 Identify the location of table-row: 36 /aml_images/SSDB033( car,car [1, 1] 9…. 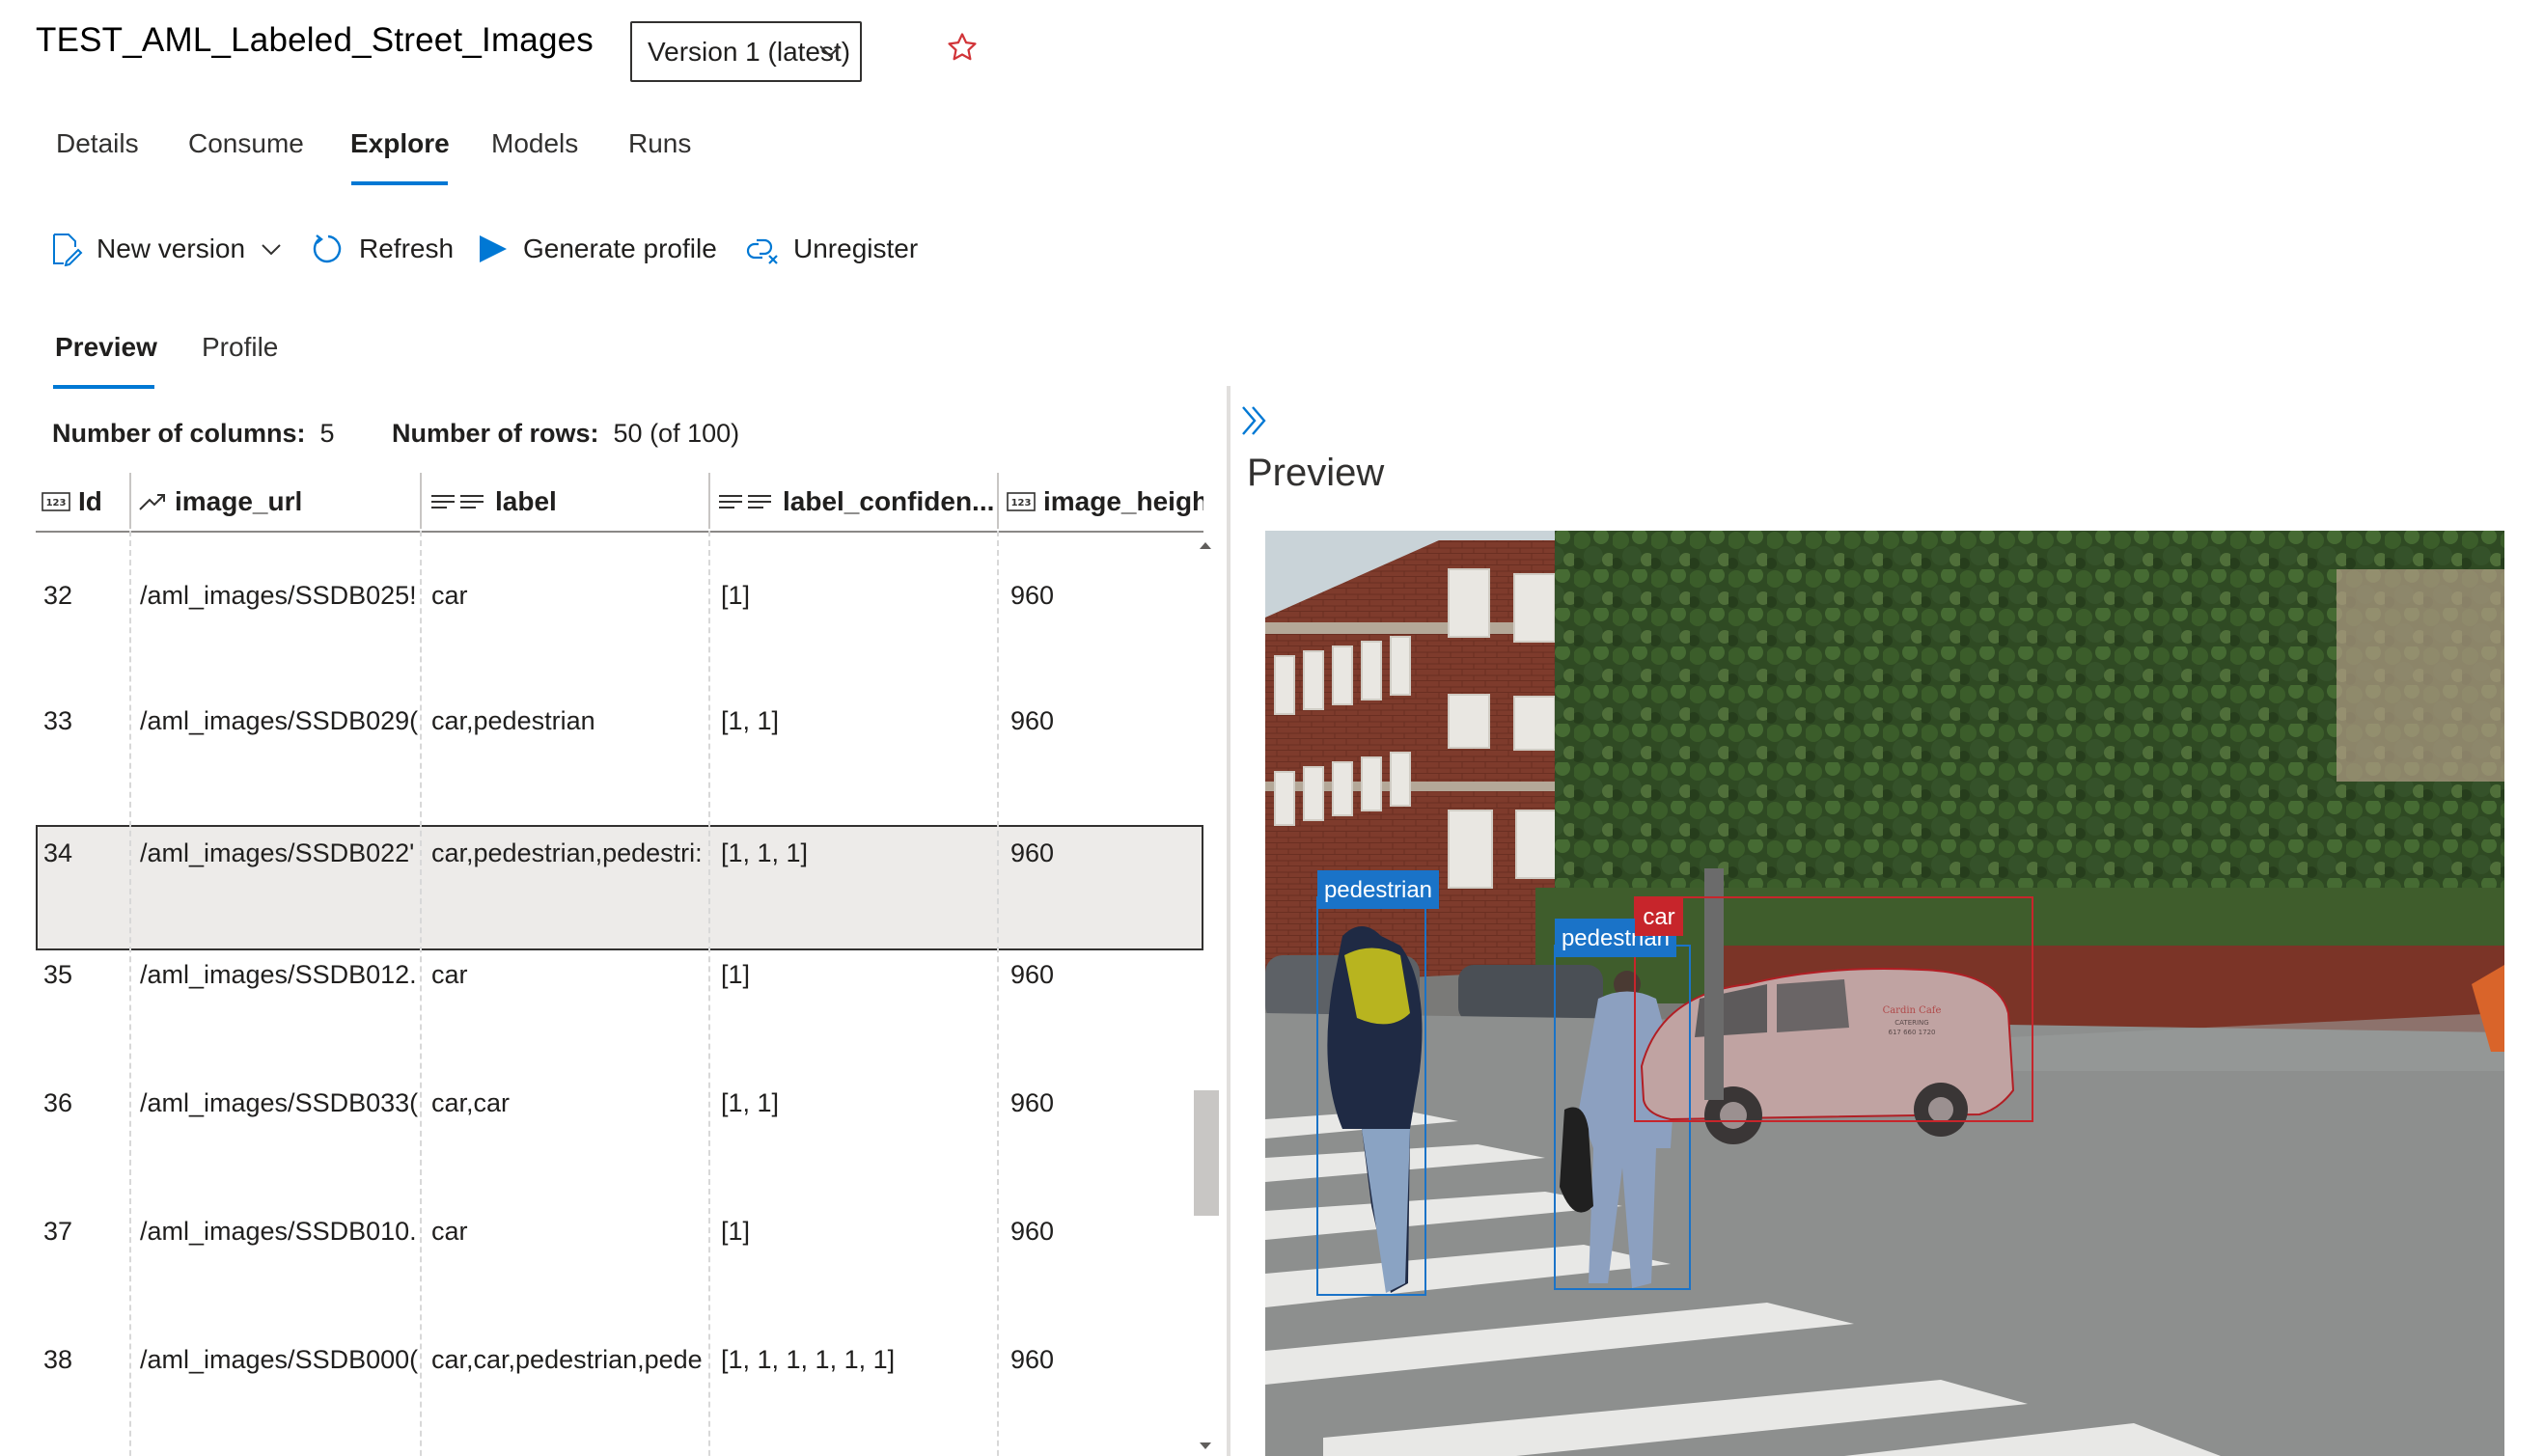
(620, 1142).